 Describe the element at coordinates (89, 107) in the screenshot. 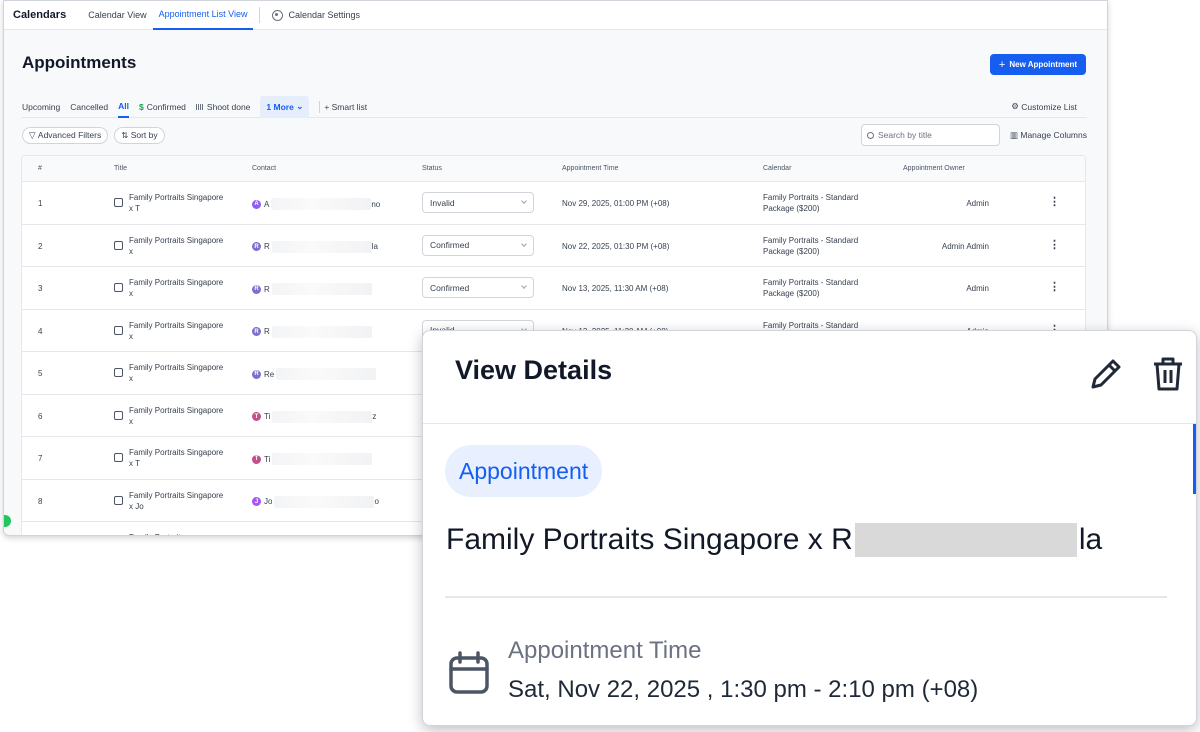

I see `tab-cancelled: Cancelled` at that location.